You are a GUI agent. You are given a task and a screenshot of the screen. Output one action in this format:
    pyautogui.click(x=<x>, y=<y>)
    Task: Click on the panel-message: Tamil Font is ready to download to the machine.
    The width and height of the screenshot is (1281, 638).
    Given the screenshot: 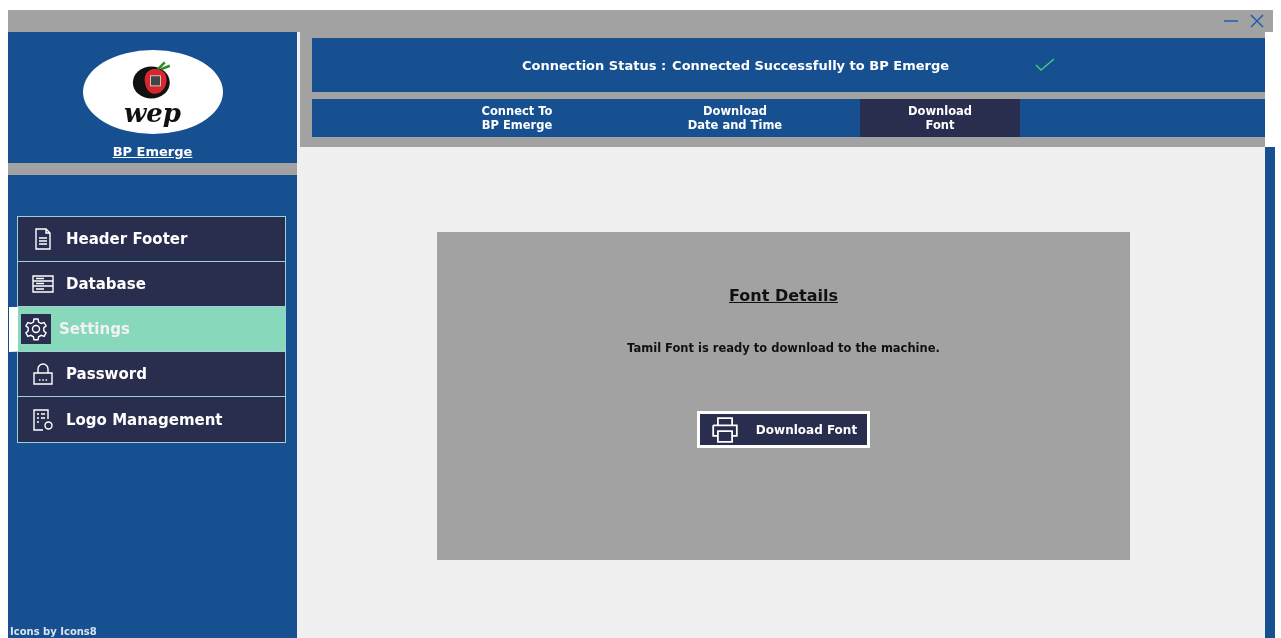 What is the action you would take?
    pyautogui.click(x=783, y=348)
    